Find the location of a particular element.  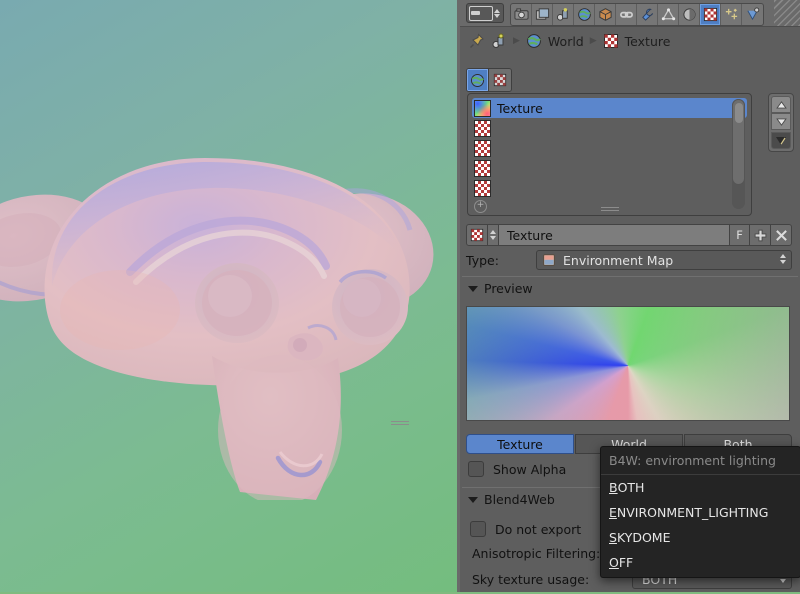

preview-panel-header: Preview is located at coordinates (500, 288).